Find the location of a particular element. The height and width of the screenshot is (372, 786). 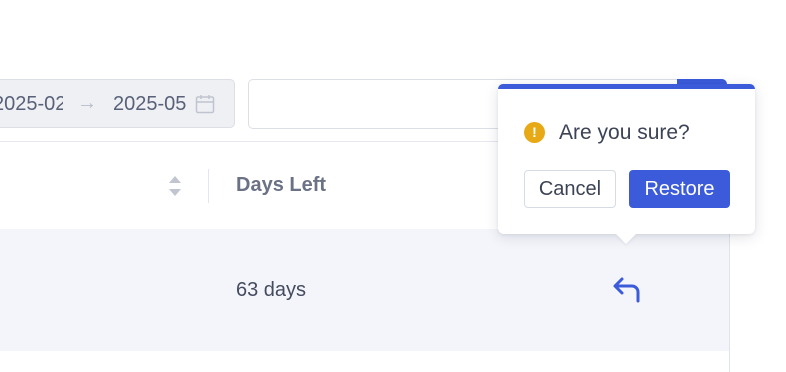

popover-arrow is located at coordinates (626, 239).